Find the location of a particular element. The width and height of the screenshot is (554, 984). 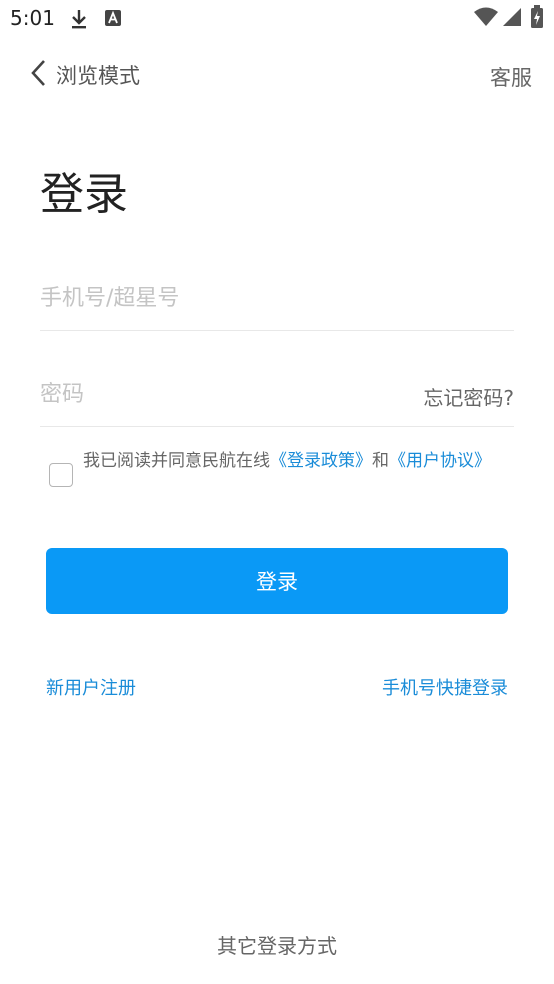

agreement-prefix: 我已阅读并同意民航在线 is located at coordinates (176, 461).